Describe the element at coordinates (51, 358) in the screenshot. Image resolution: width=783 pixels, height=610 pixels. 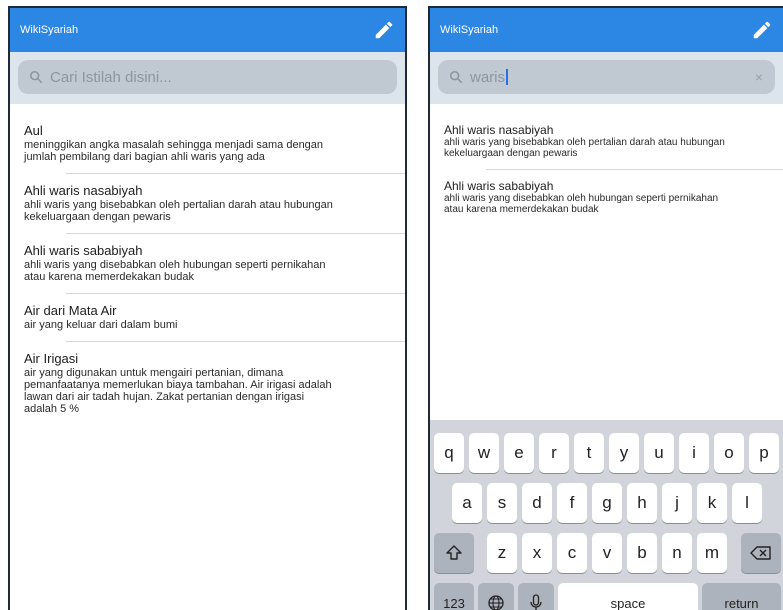
I see `item-title: Air Irigasi` at that location.